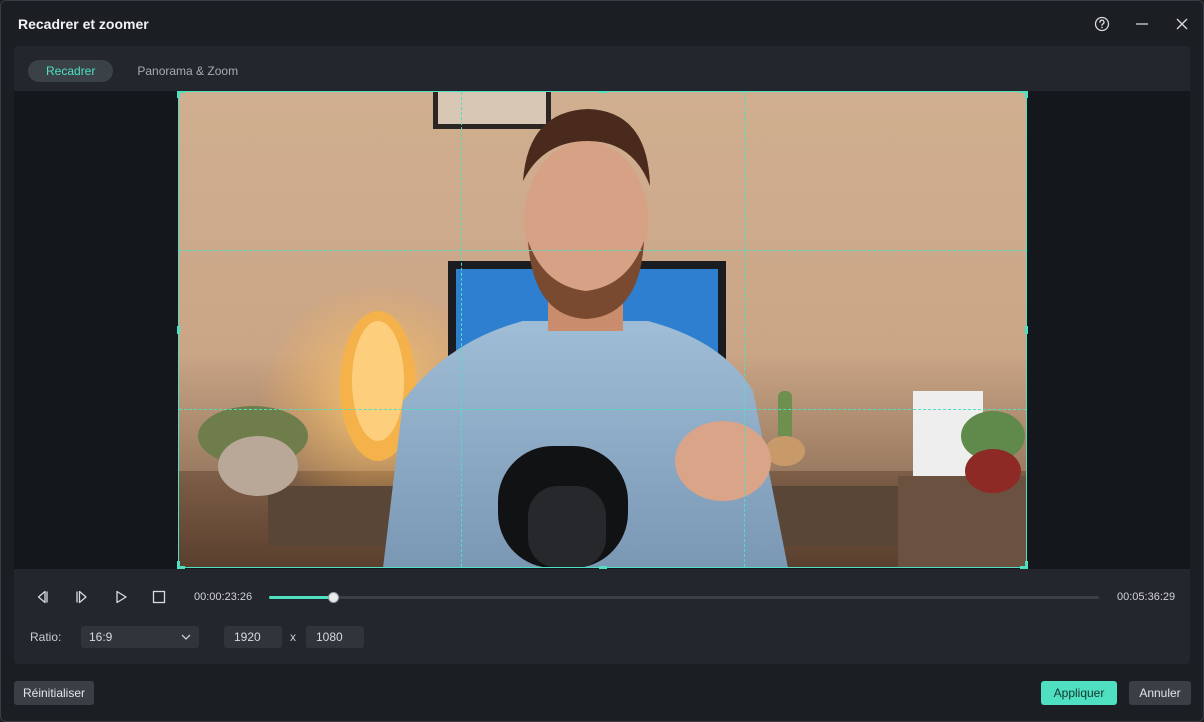  I want to click on crop-handle-right, so click(1026, 330).